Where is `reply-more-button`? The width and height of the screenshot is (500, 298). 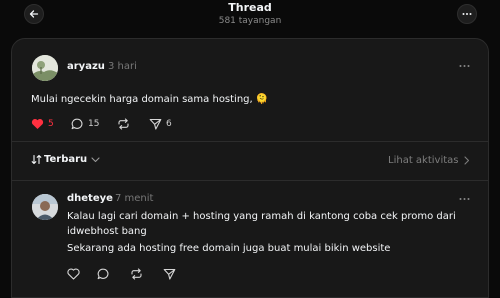
reply-more-button is located at coordinates (464, 197).